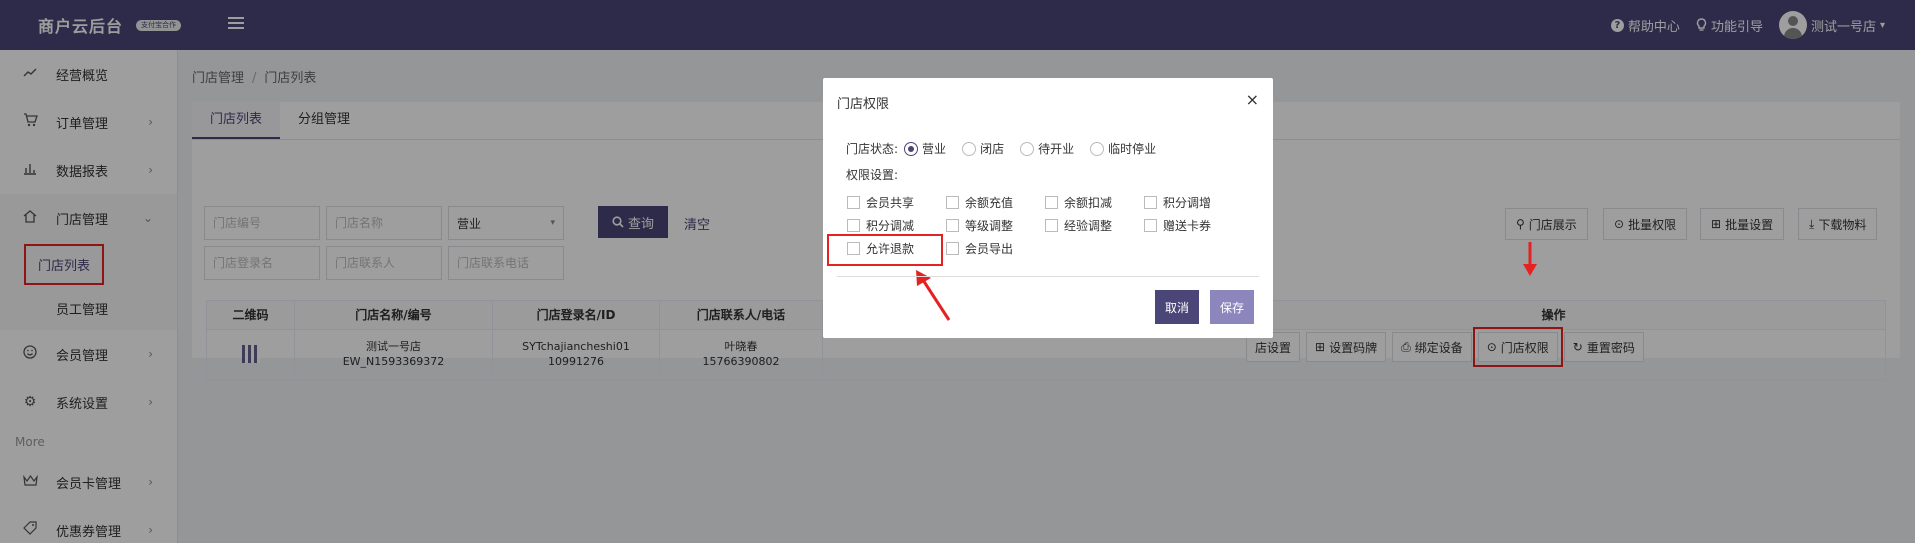 Image resolution: width=1915 pixels, height=543 pixels. What do you see at coordinates (934, 149) in the screenshot?
I see `radio-label: 营业` at bounding box center [934, 149].